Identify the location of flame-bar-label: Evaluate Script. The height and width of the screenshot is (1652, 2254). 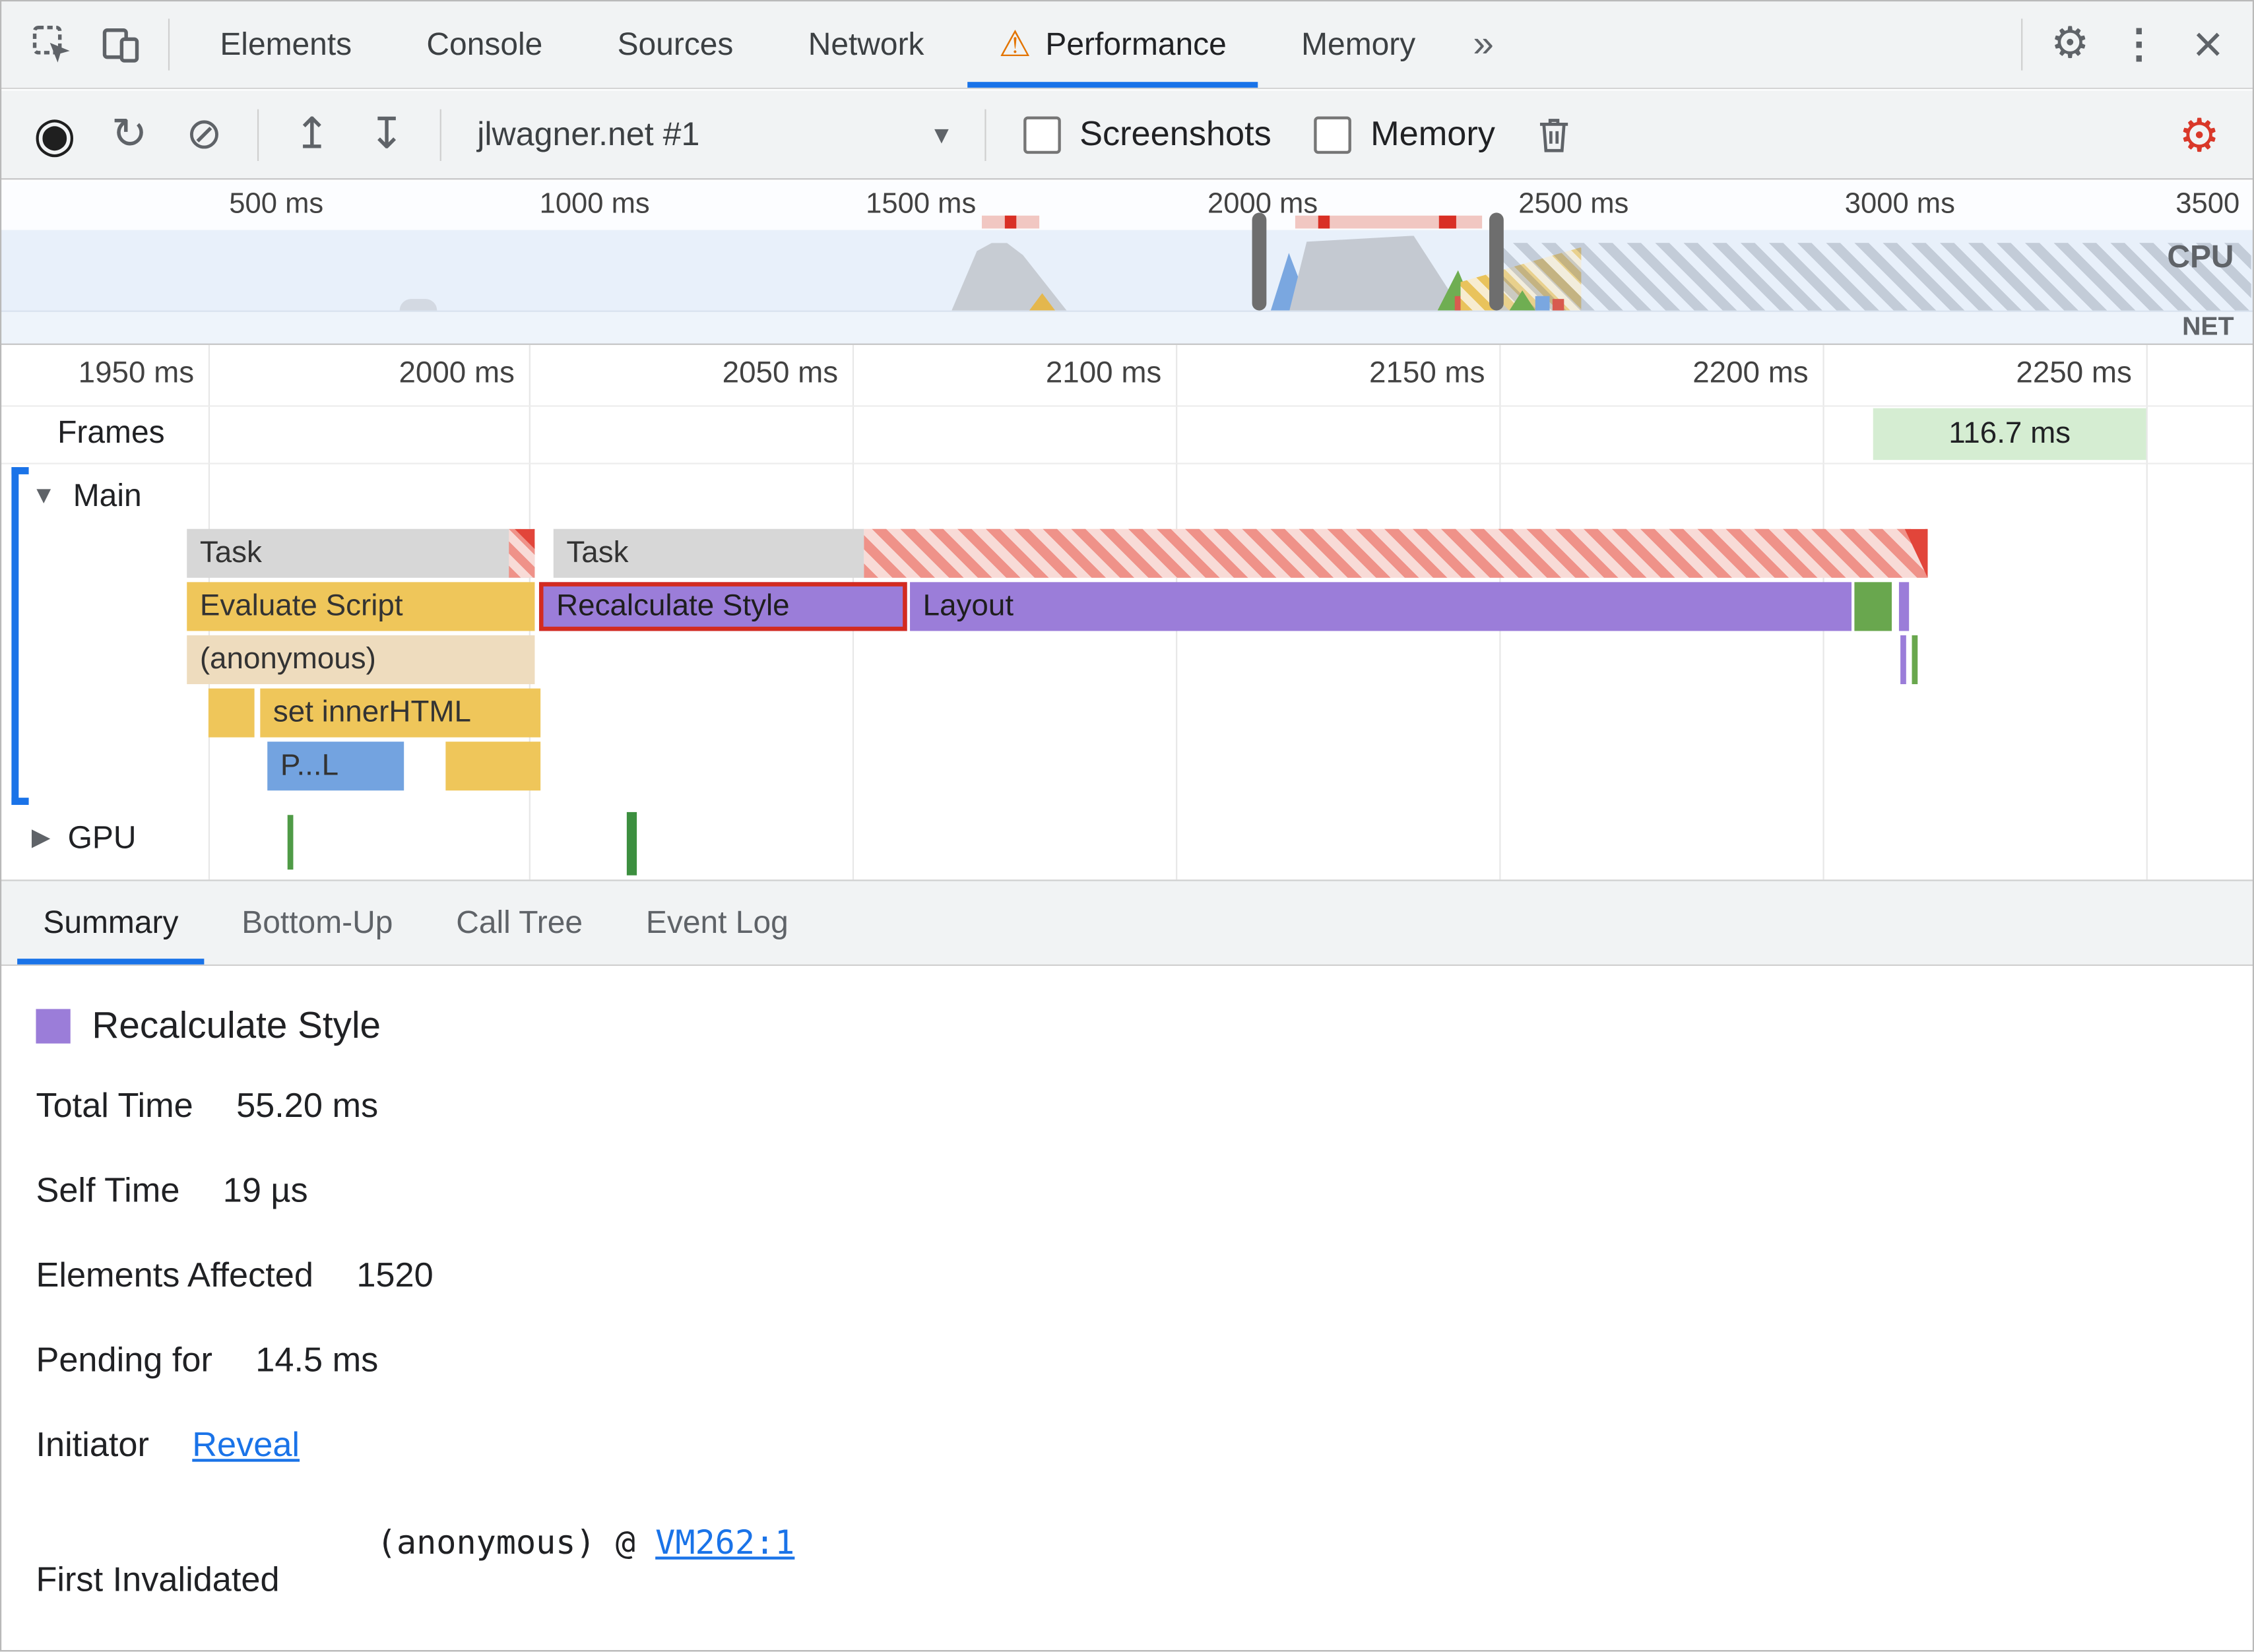
(301, 606).